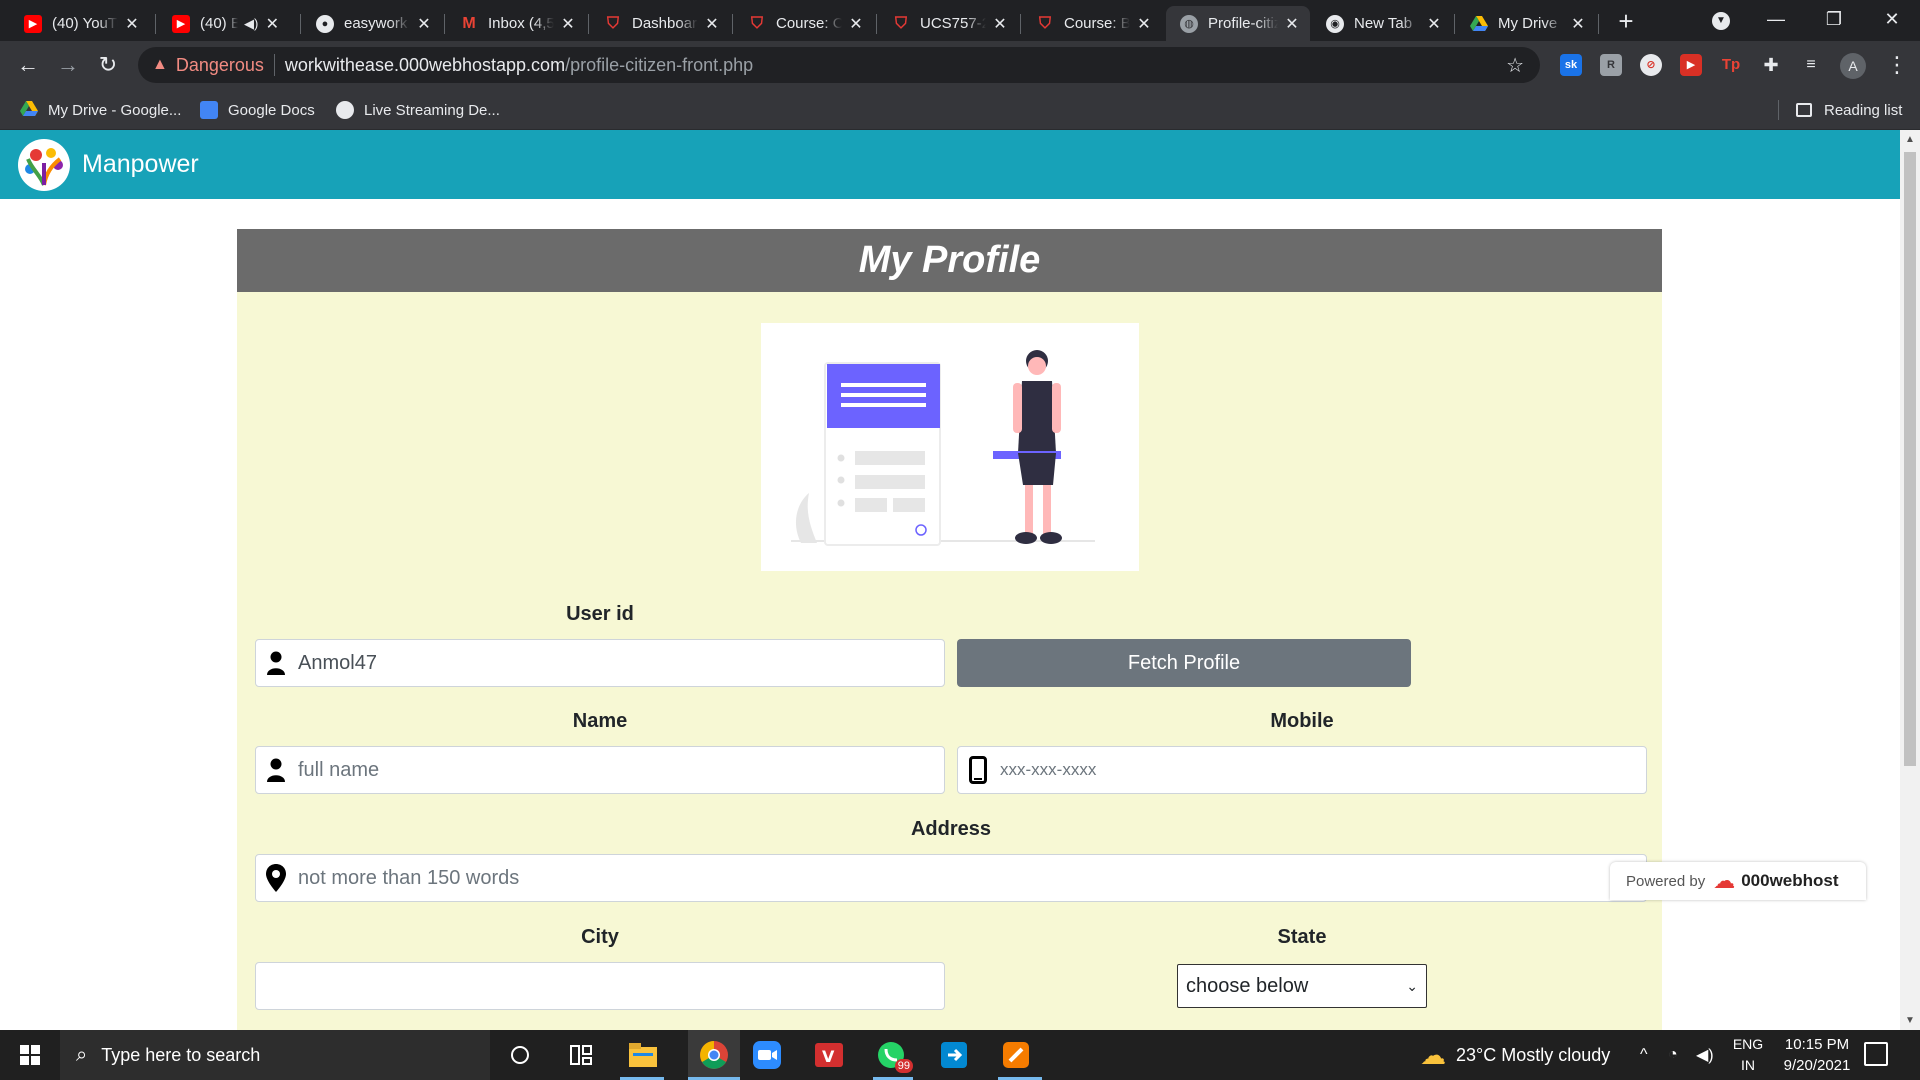 Image resolution: width=1920 pixels, height=1080 pixels. What do you see at coordinates (1721, 21) in the screenshot?
I see `tab-search-icon: ▼` at bounding box center [1721, 21].